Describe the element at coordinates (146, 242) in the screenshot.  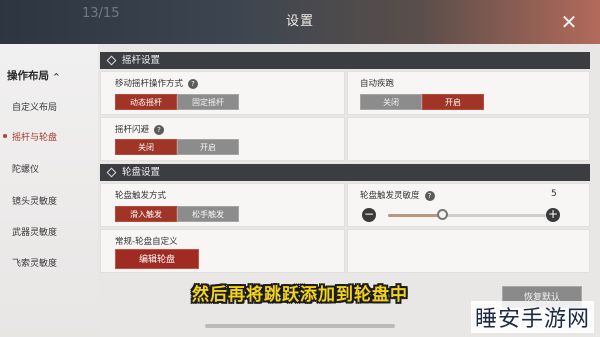
I see `custom-wheel-label: 常规-轮盘自定义` at that location.